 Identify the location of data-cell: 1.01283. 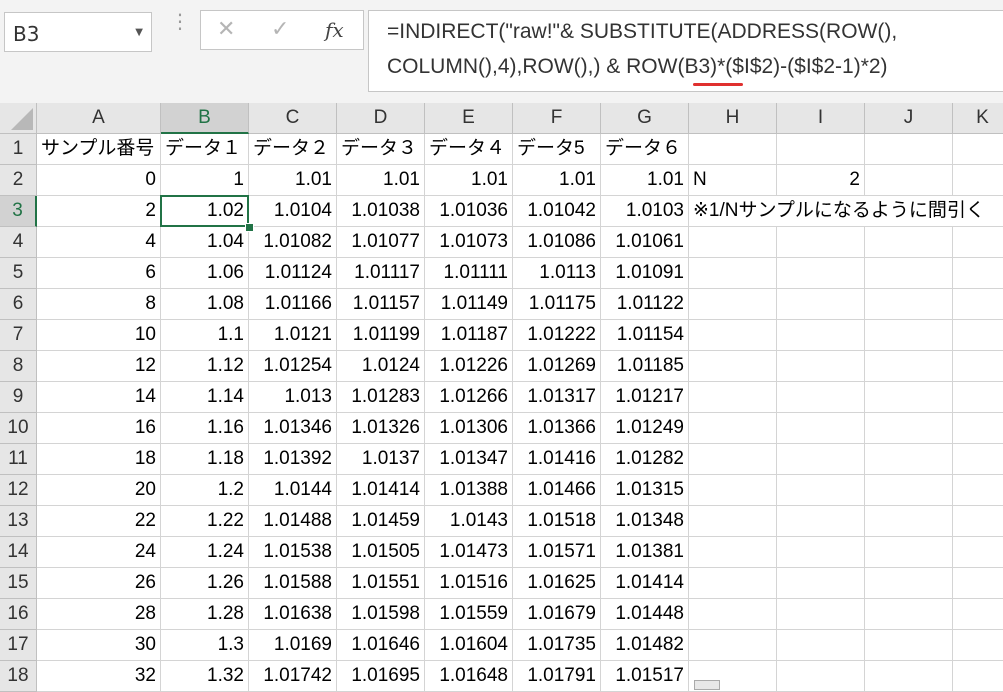
(381, 397).